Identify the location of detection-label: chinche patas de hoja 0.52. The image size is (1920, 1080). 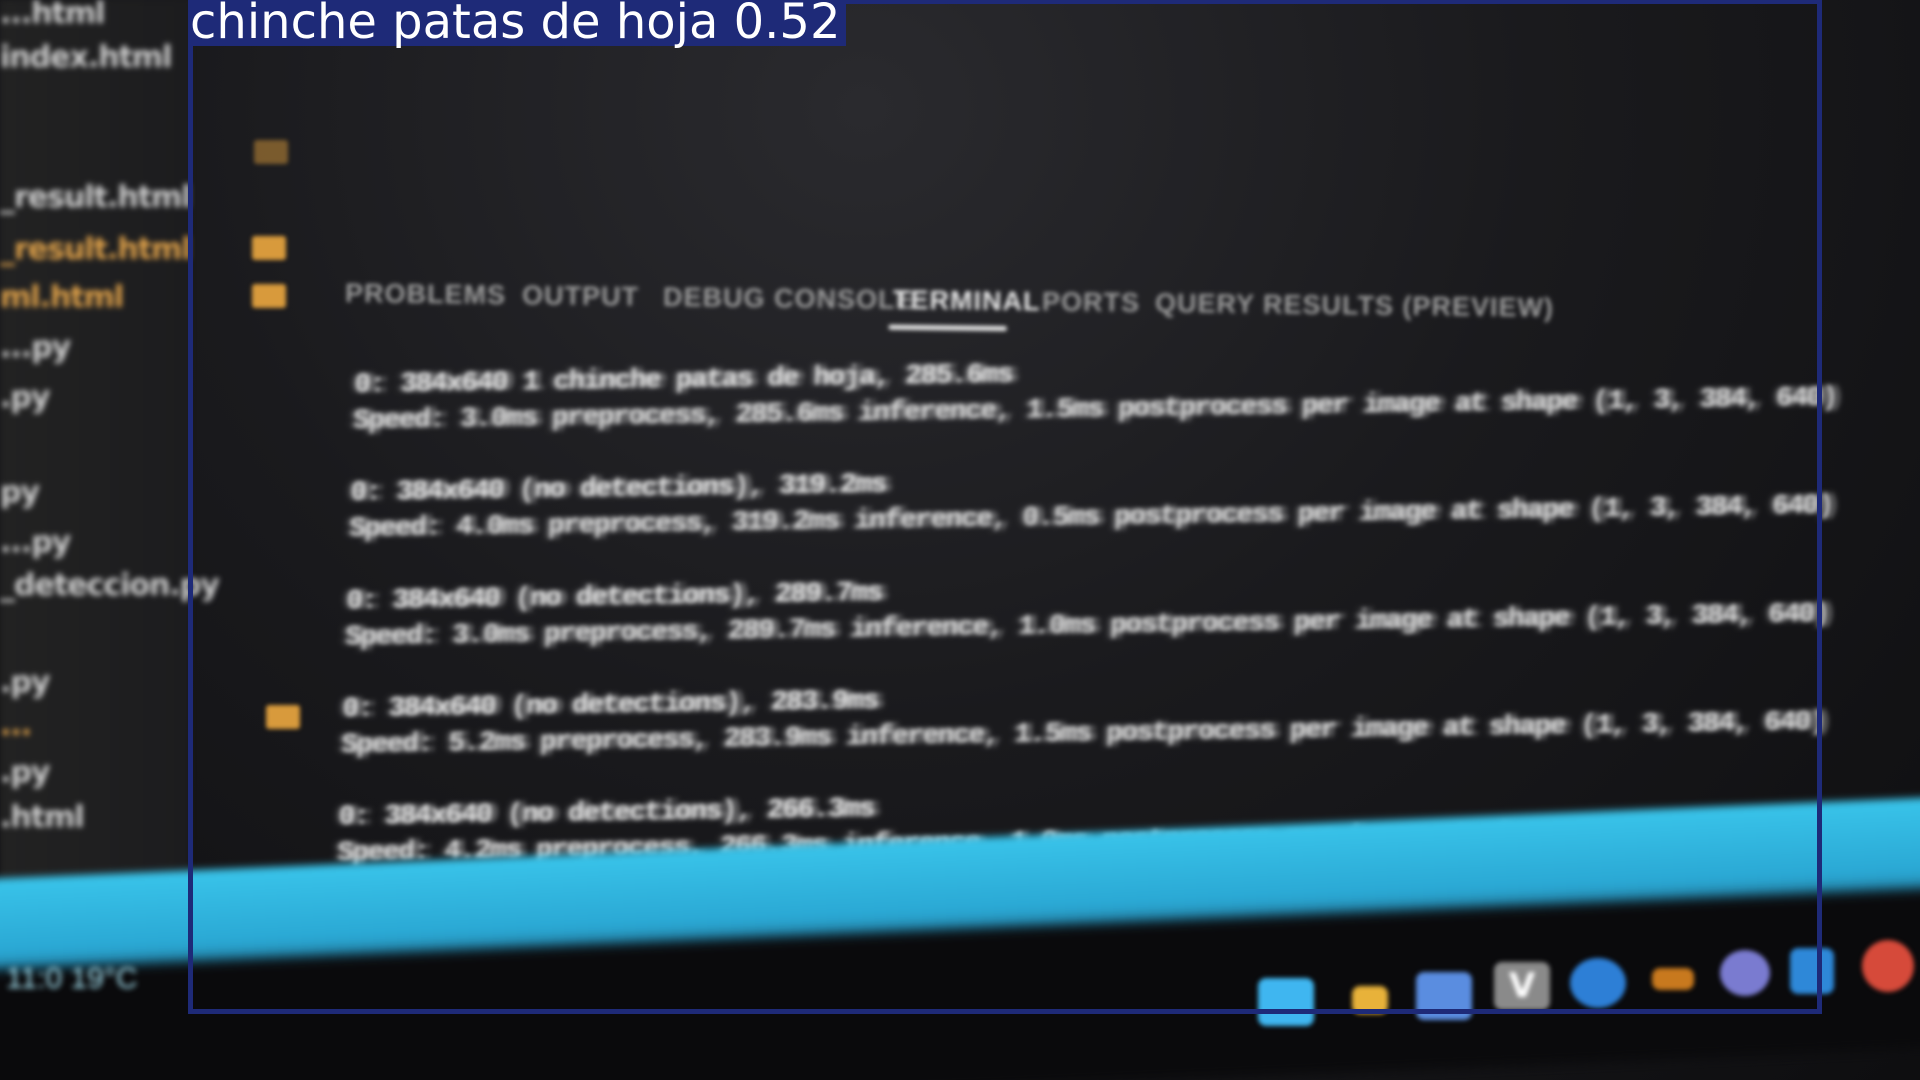
(518, 23).